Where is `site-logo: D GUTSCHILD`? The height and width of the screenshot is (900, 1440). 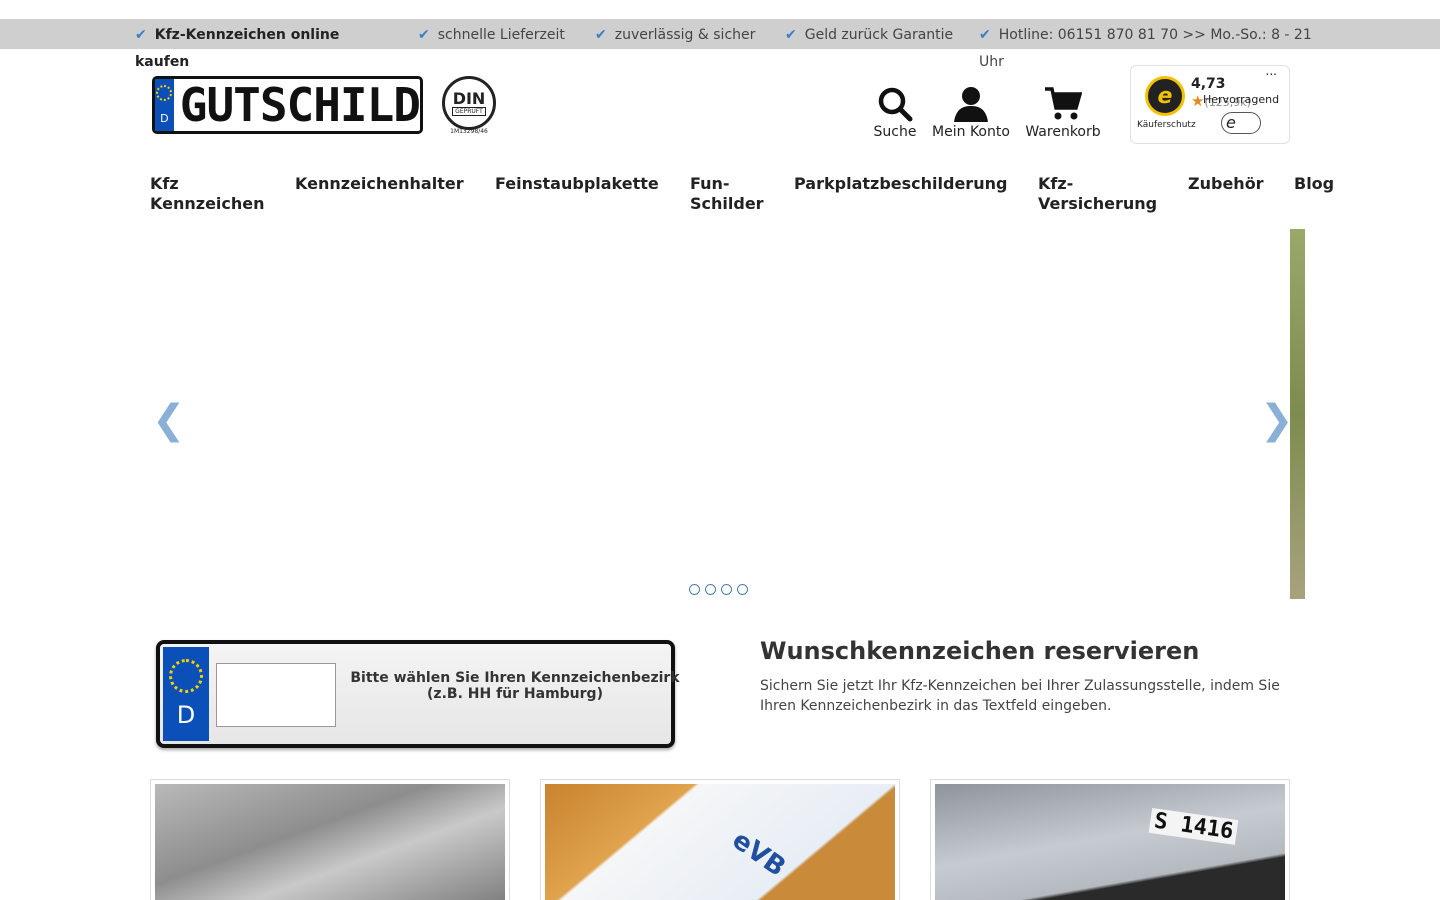 site-logo: D GUTSCHILD is located at coordinates (287, 105).